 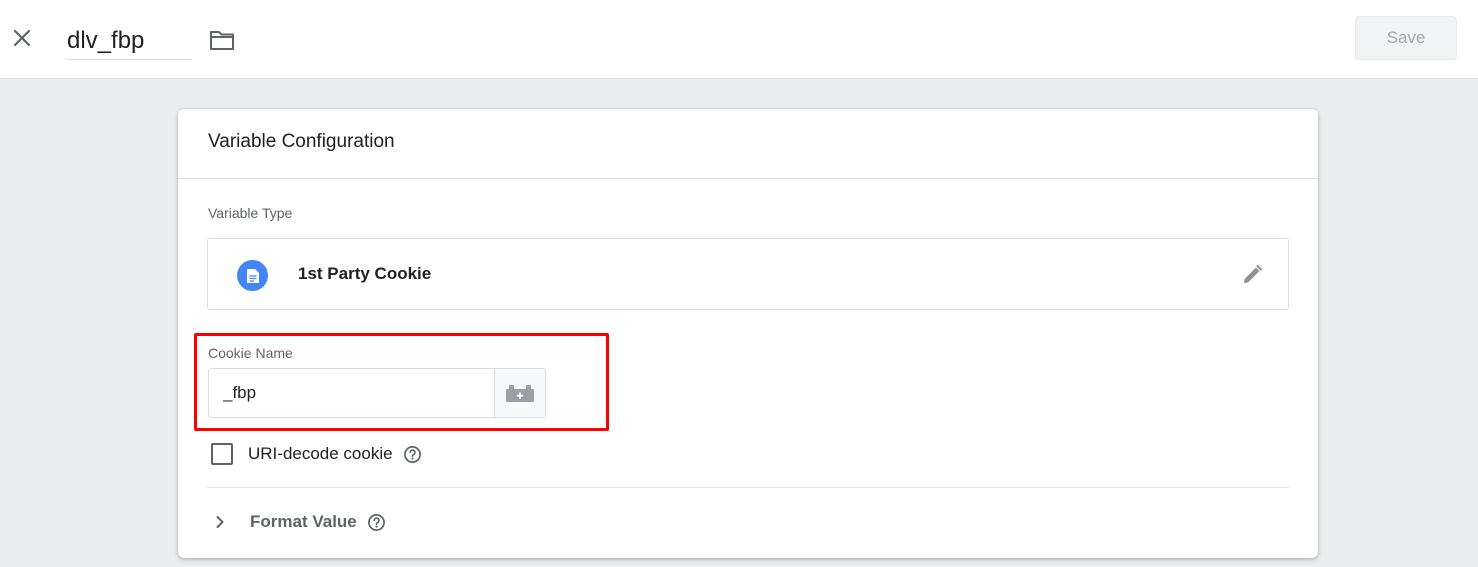 I want to click on format-value-toggle: Format Value, so click(x=300, y=522).